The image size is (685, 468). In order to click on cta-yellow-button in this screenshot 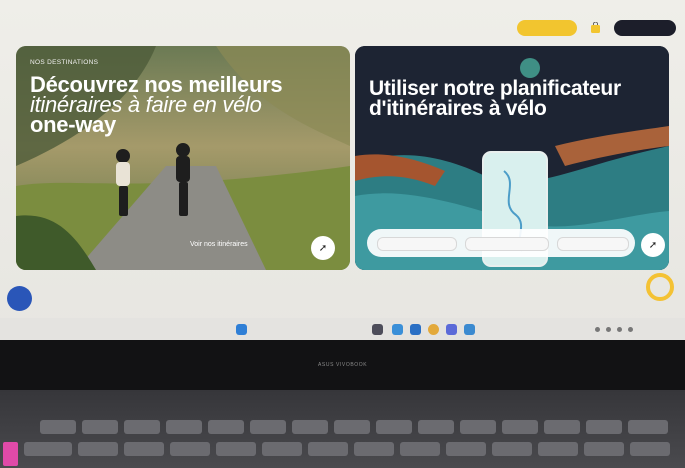, I will do `click(547, 28)`.